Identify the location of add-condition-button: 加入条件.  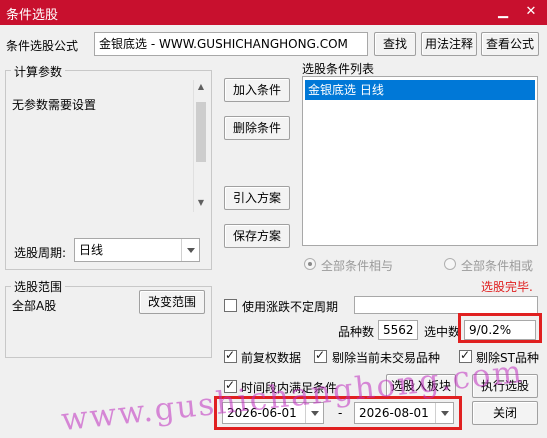
(257, 90).